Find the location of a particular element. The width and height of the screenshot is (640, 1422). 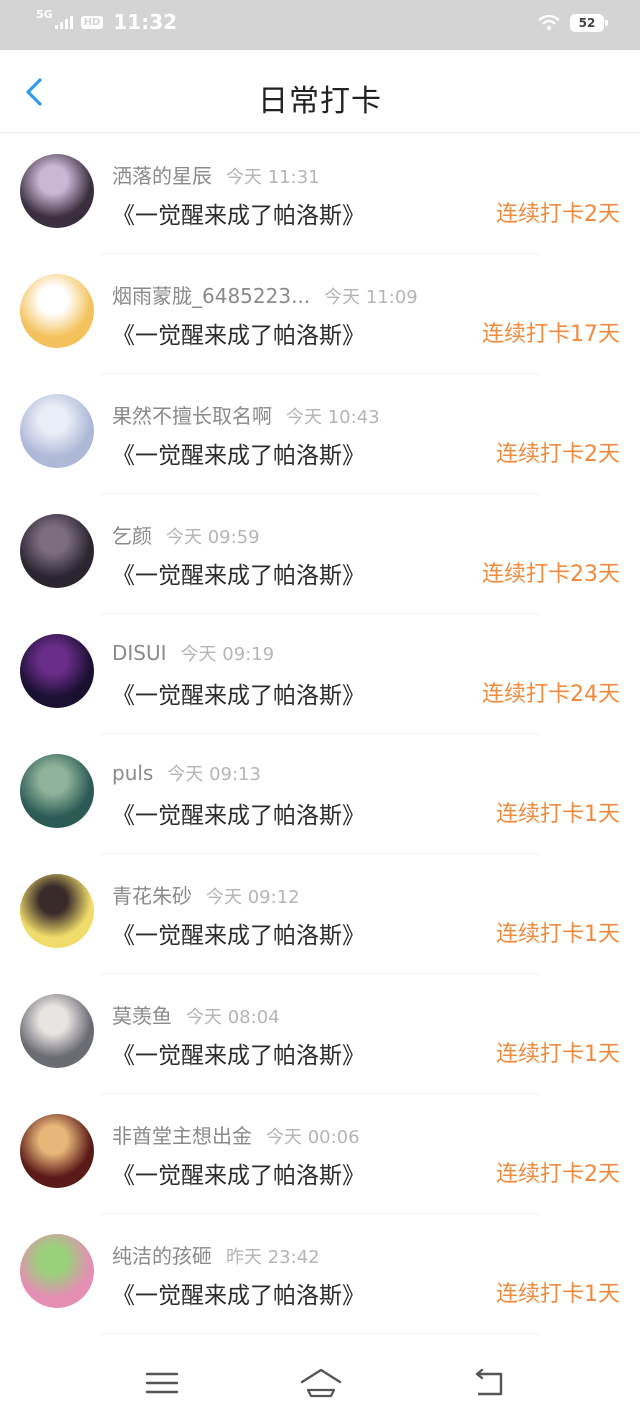

hd-badge: HD is located at coordinates (92, 22).